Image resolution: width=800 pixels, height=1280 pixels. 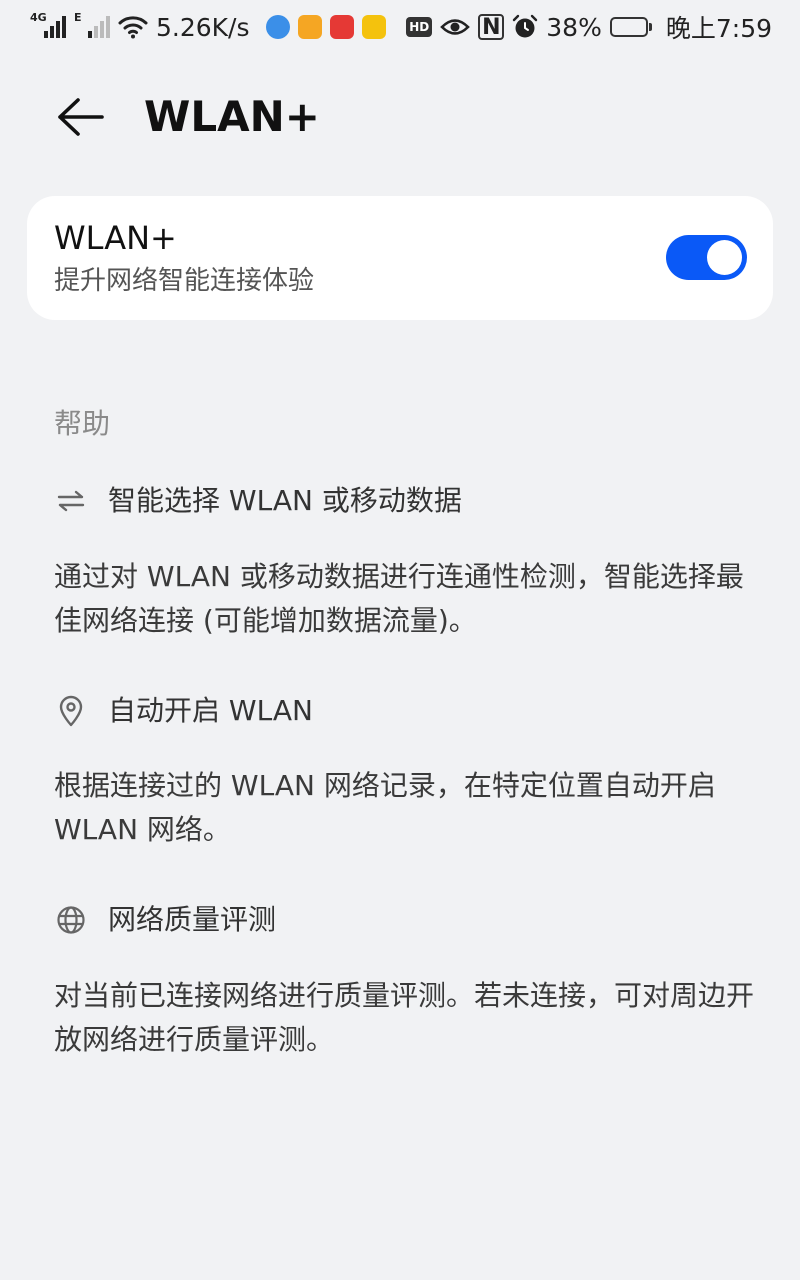 What do you see at coordinates (285, 500) in the screenshot?
I see `help-item-label: 智能选择 WLAN 或移动数据` at bounding box center [285, 500].